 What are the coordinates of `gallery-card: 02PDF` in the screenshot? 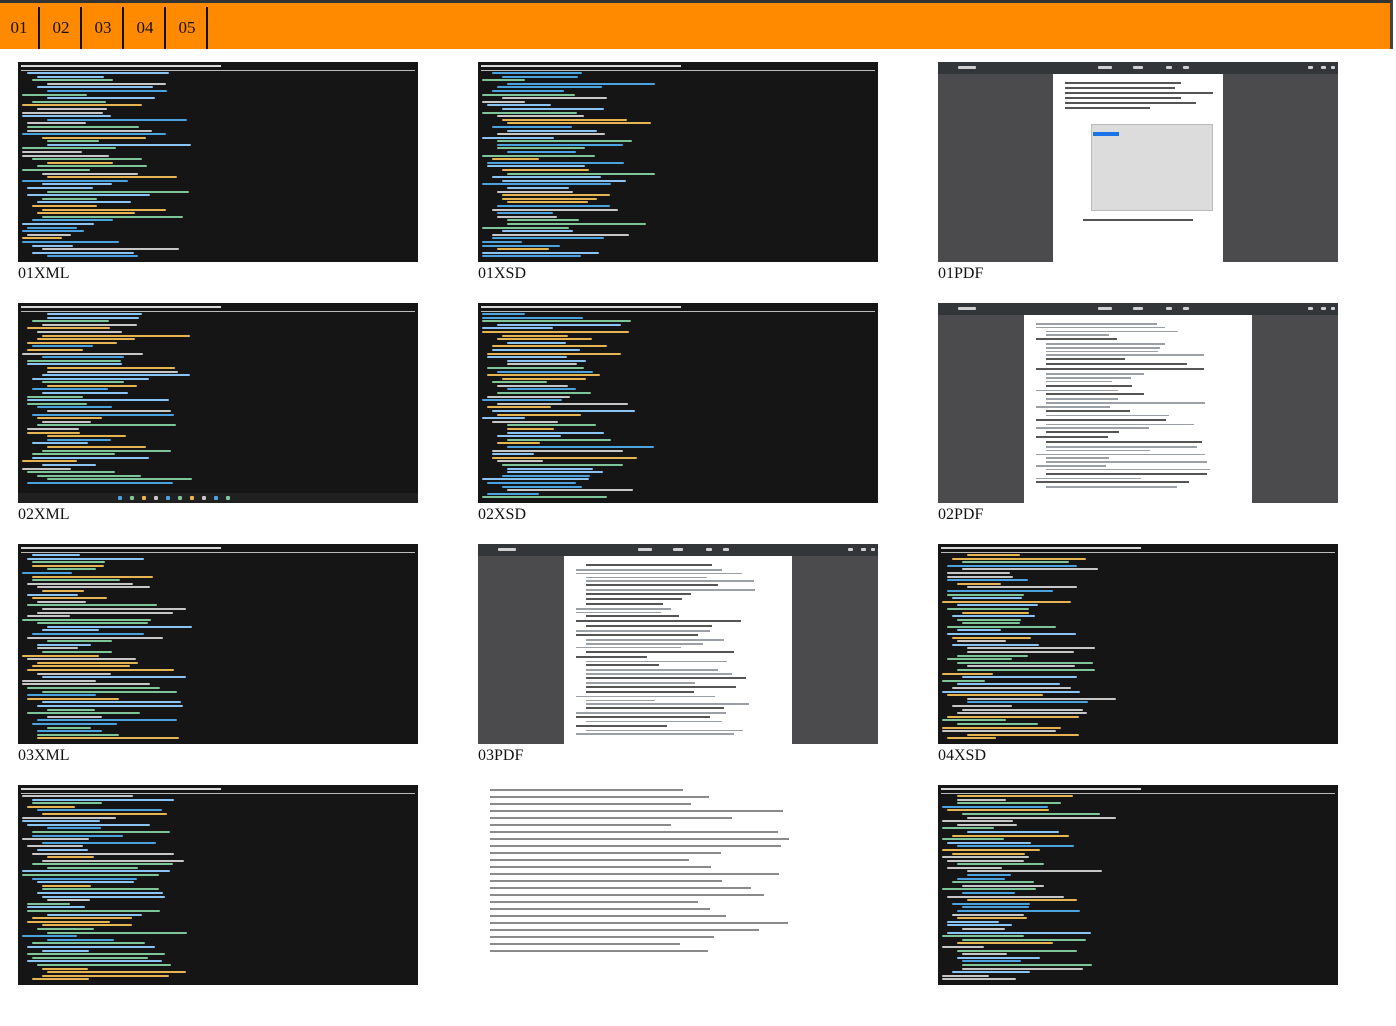 It's located at (1138, 423).